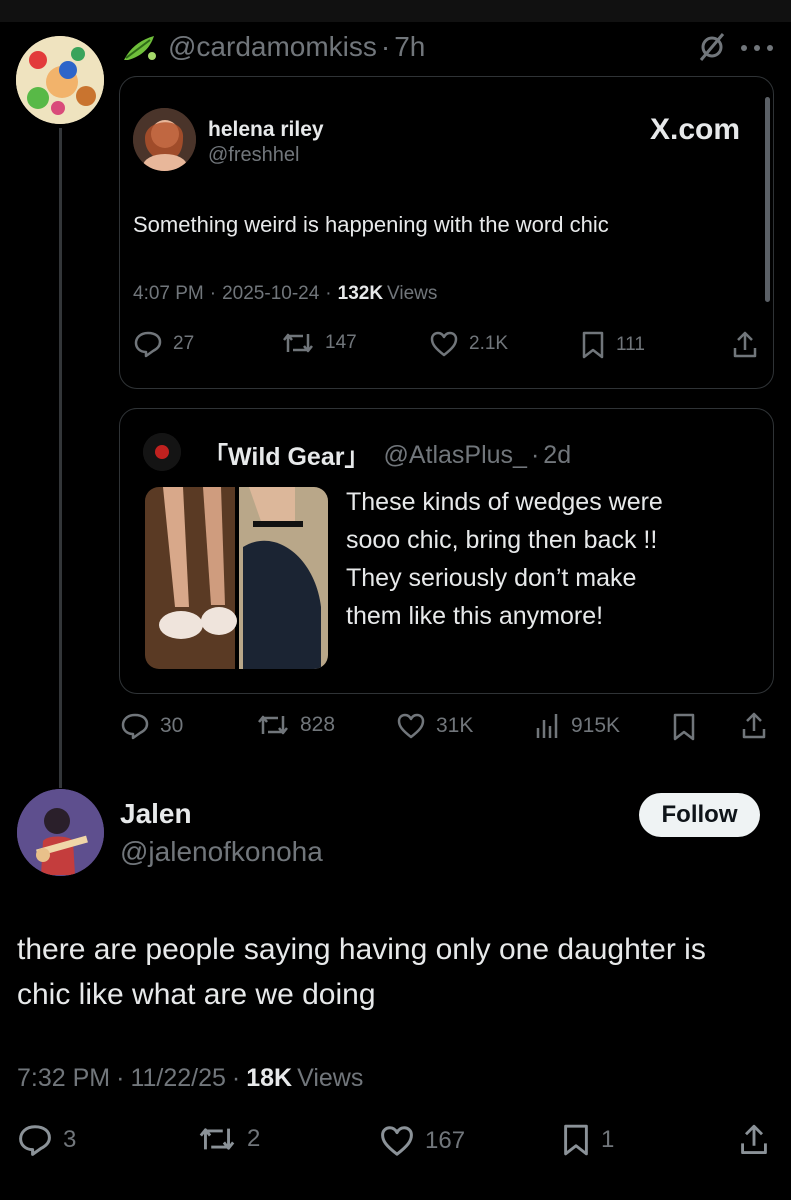  Describe the element at coordinates (295, 725) in the screenshot. I see `repost-button: 828` at that location.